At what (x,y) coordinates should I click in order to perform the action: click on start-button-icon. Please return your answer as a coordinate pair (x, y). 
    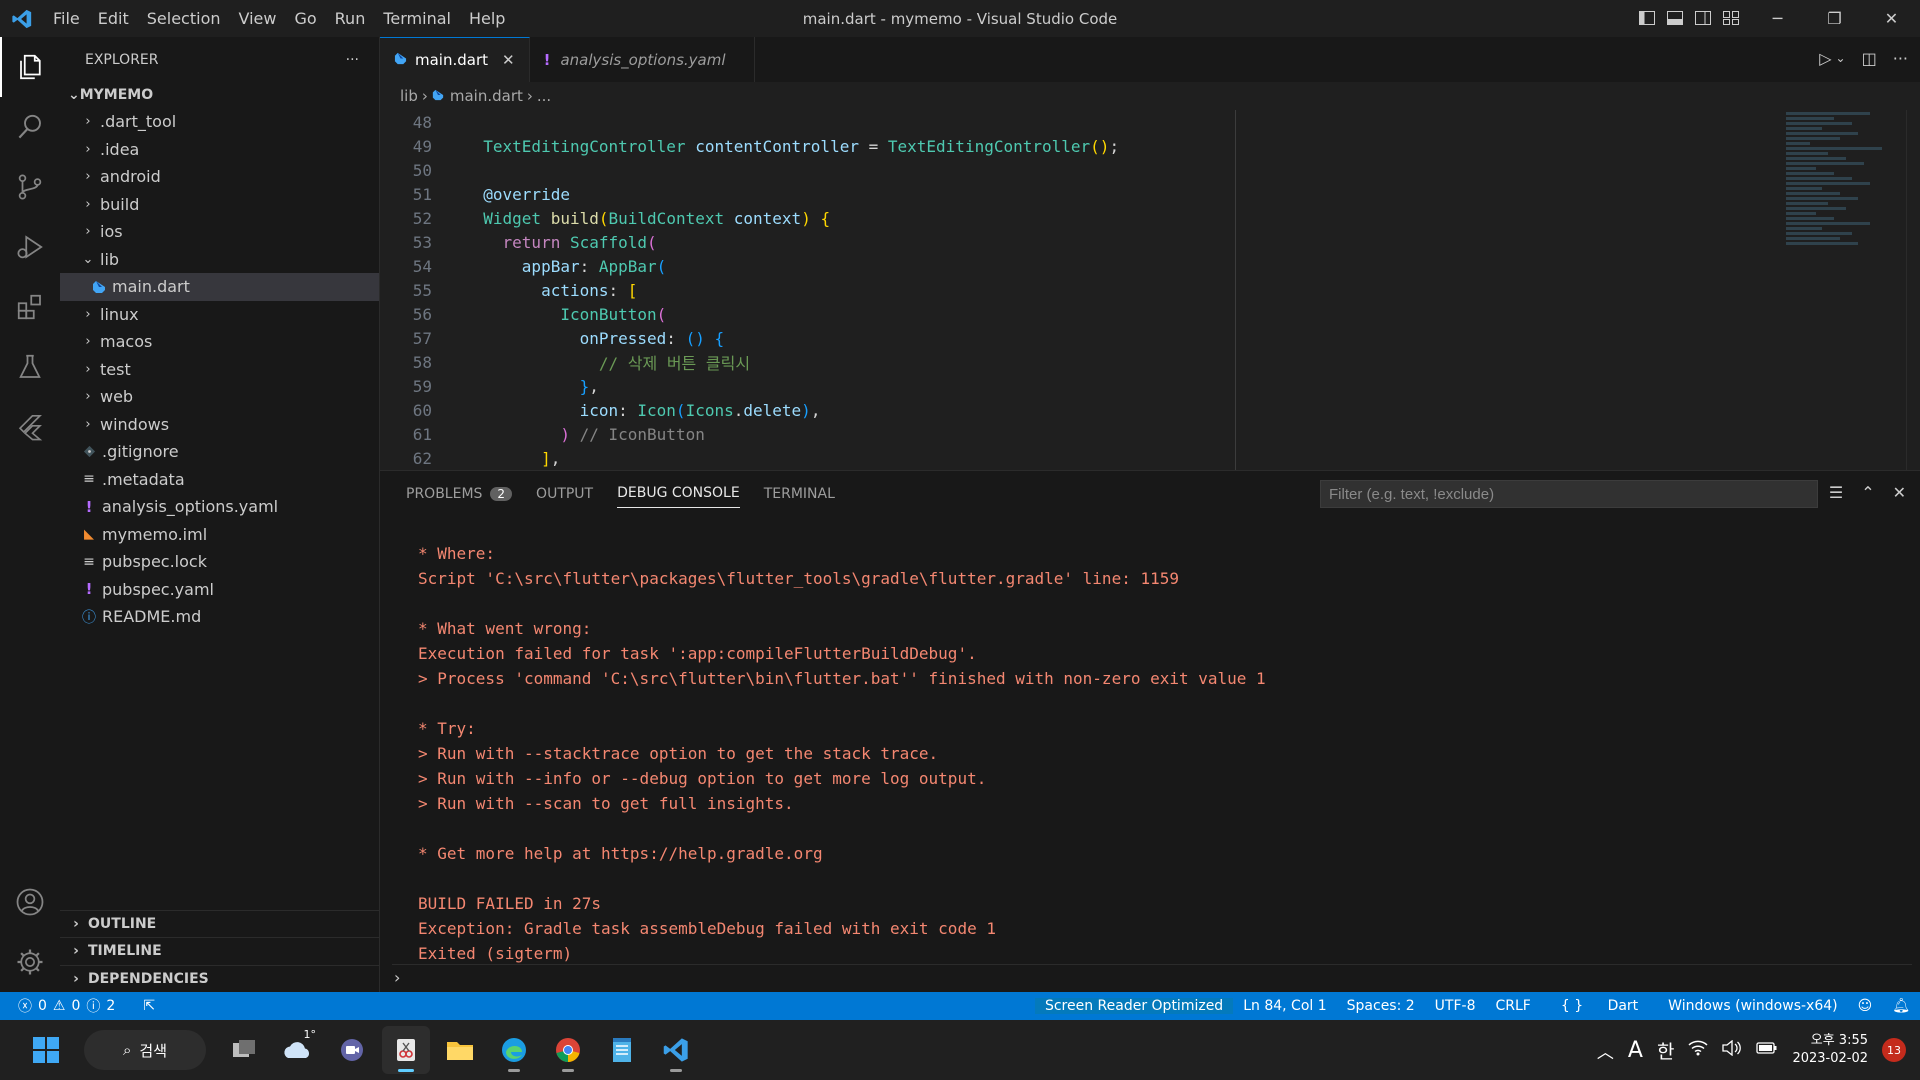
    Looking at the image, I should click on (46, 1050).